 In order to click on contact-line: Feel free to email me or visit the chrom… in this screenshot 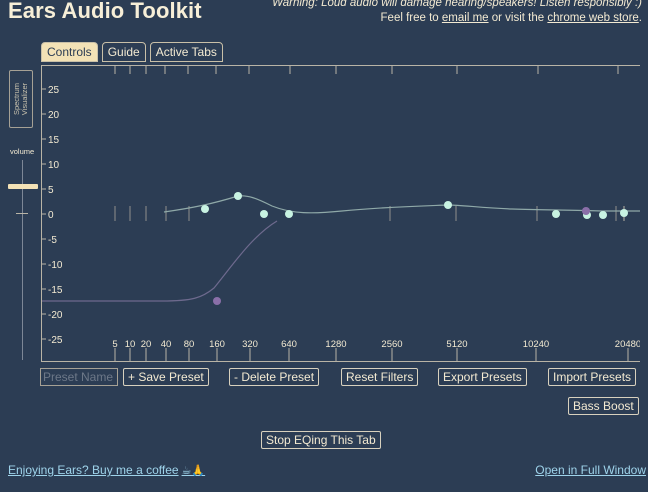, I will do `click(511, 18)`.